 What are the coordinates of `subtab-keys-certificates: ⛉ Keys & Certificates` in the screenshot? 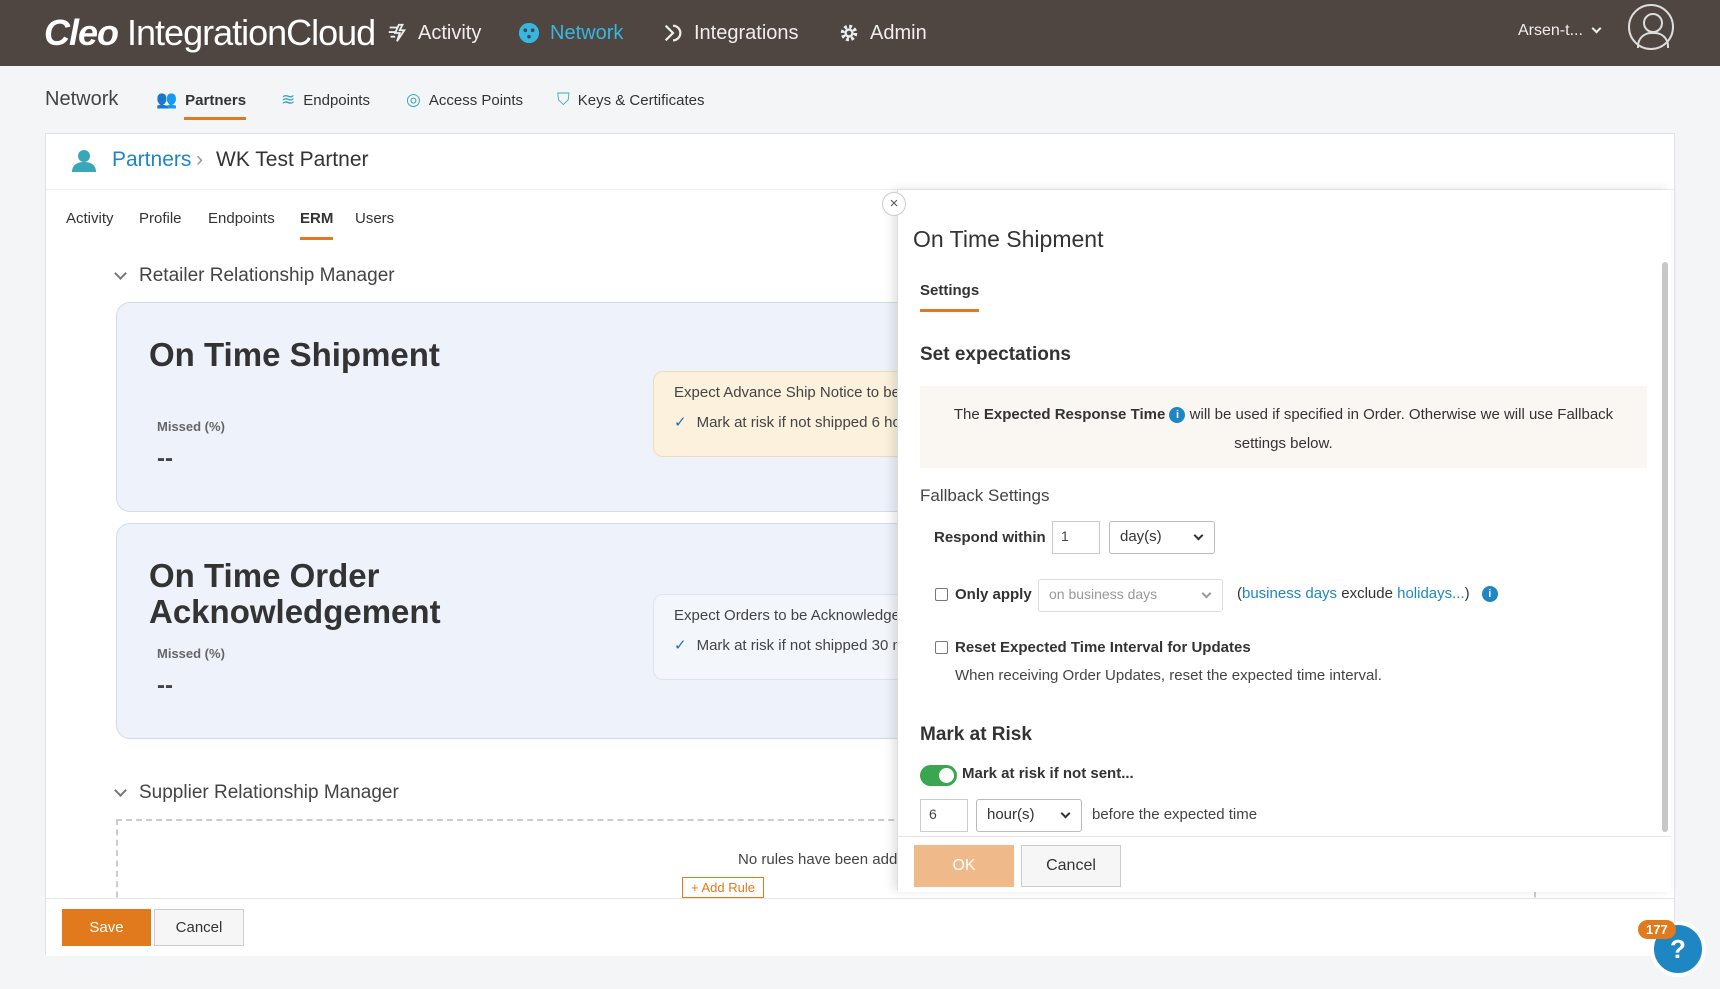 It's located at (630, 100).